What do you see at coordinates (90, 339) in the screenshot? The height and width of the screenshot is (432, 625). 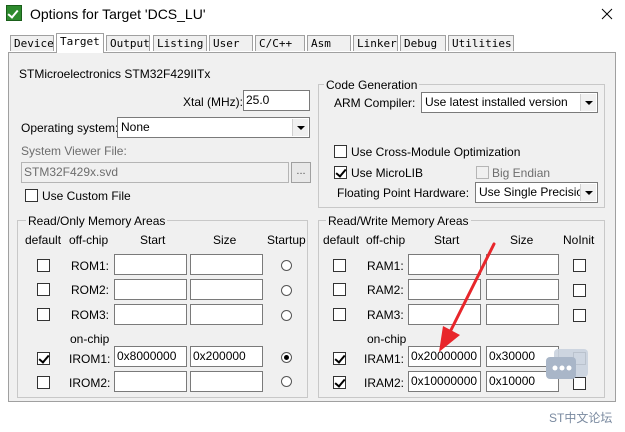 I see `ro-onchip-label: on-chip` at bounding box center [90, 339].